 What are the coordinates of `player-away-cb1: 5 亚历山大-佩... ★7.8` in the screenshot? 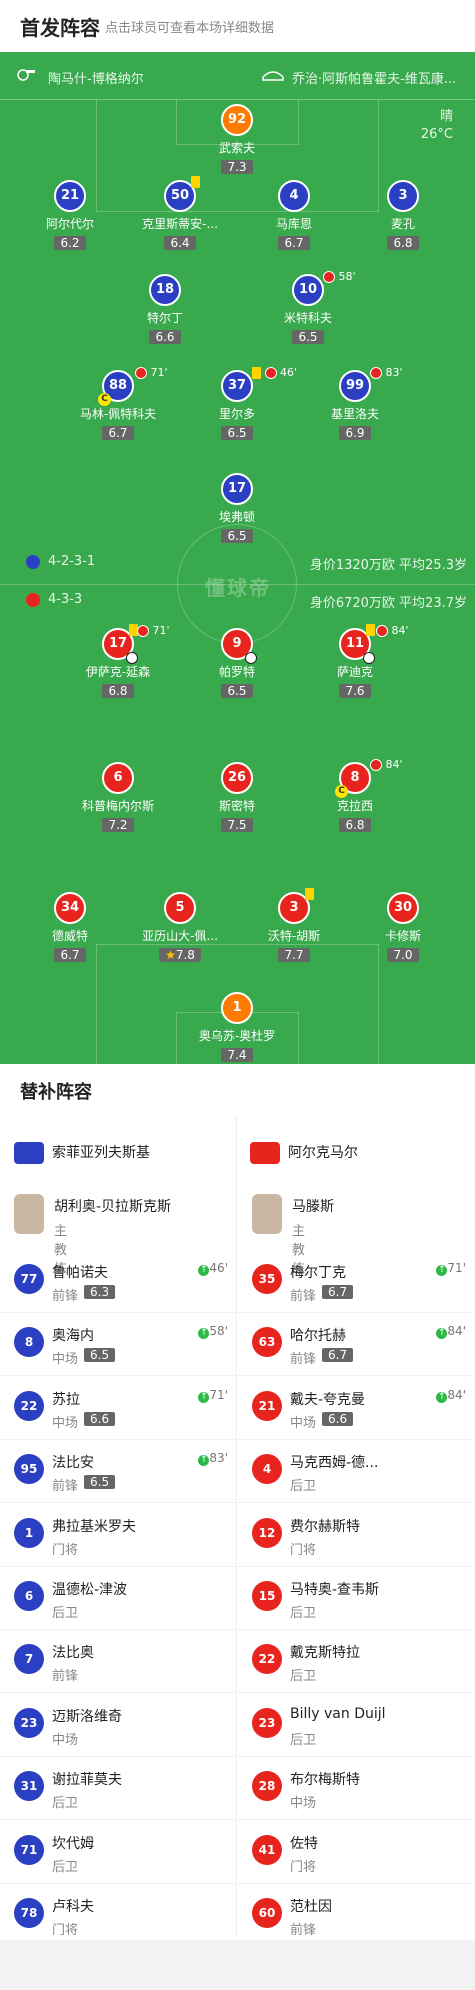 It's located at (180, 927).